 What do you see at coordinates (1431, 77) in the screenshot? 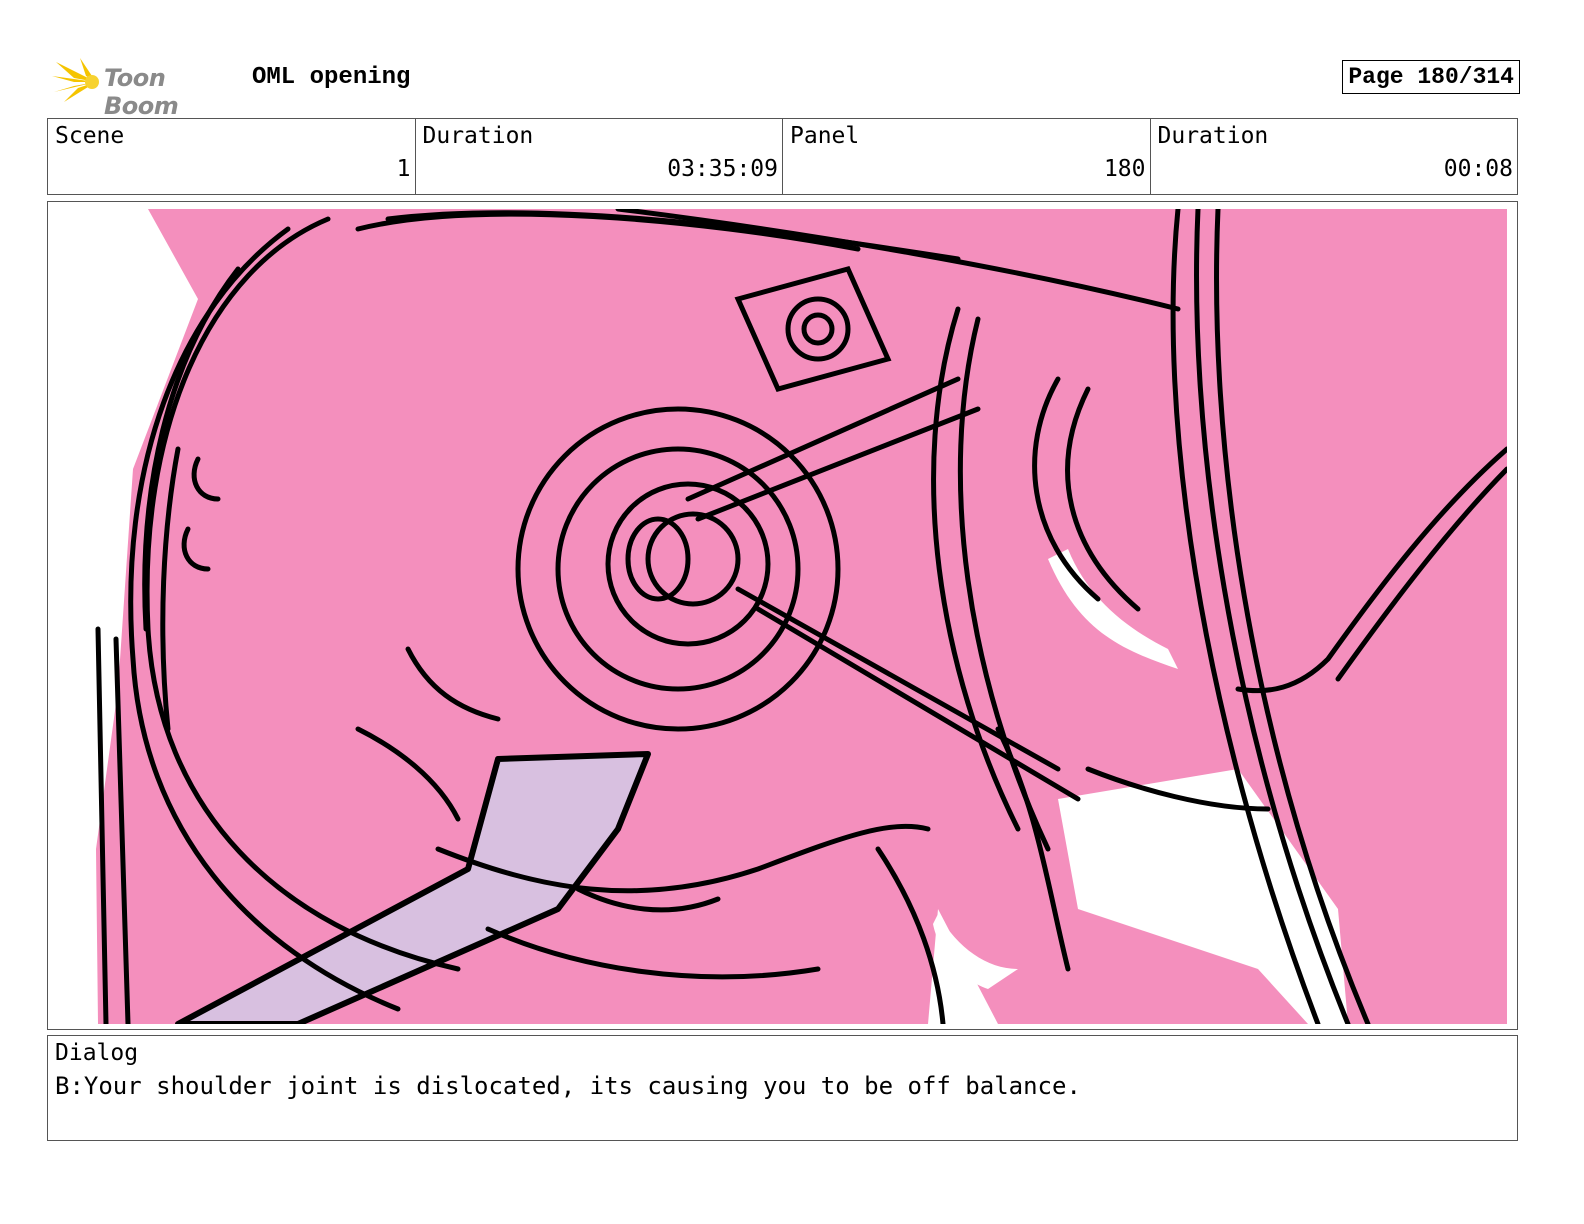
I see `page-number: Page 180/314` at bounding box center [1431, 77].